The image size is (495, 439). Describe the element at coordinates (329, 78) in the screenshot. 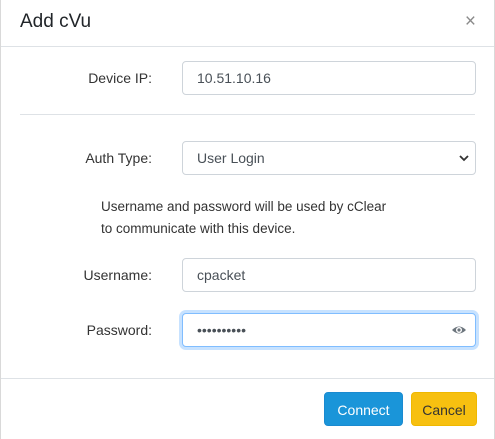

I see `device-ip-input: 10.51.10.16` at that location.